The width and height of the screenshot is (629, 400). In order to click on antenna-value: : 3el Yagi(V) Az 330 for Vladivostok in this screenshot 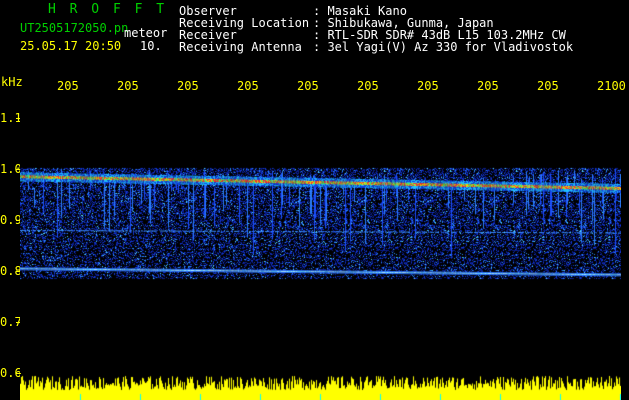, I will do `click(443, 47)`.